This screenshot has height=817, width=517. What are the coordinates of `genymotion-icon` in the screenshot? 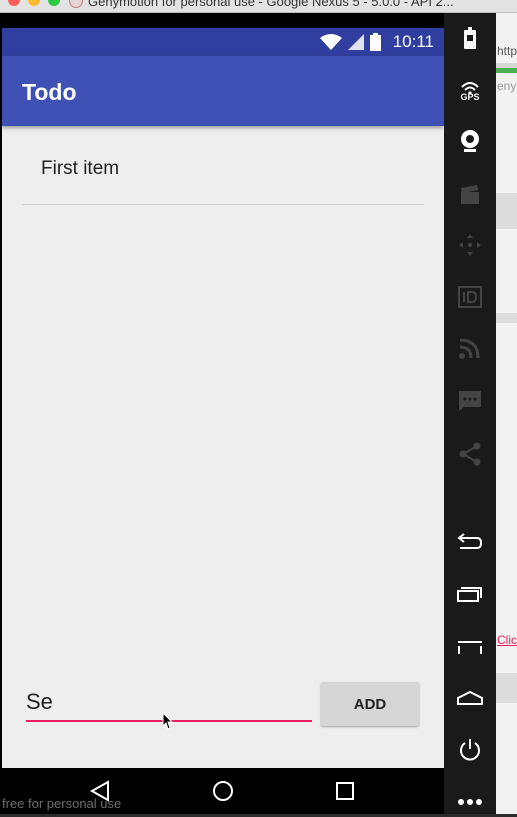 It's located at (76, 4).